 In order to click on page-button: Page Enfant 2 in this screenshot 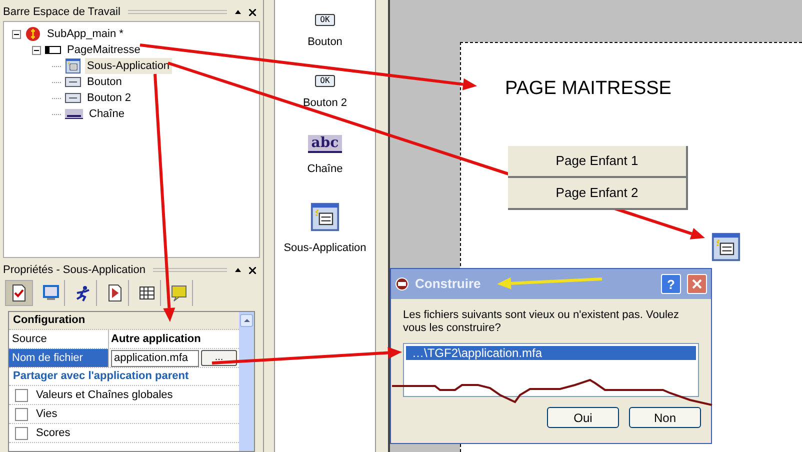, I will do `click(598, 194)`.